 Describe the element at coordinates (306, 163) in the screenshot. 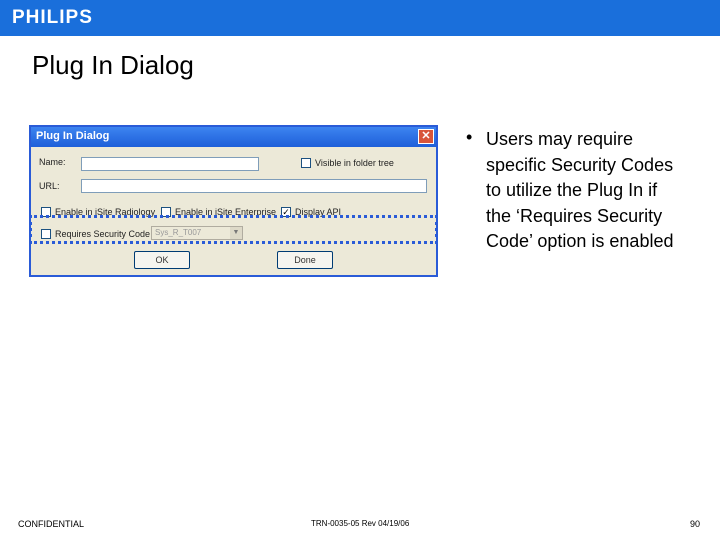

I see `visible-in-folder-tree-checkbox` at that location.